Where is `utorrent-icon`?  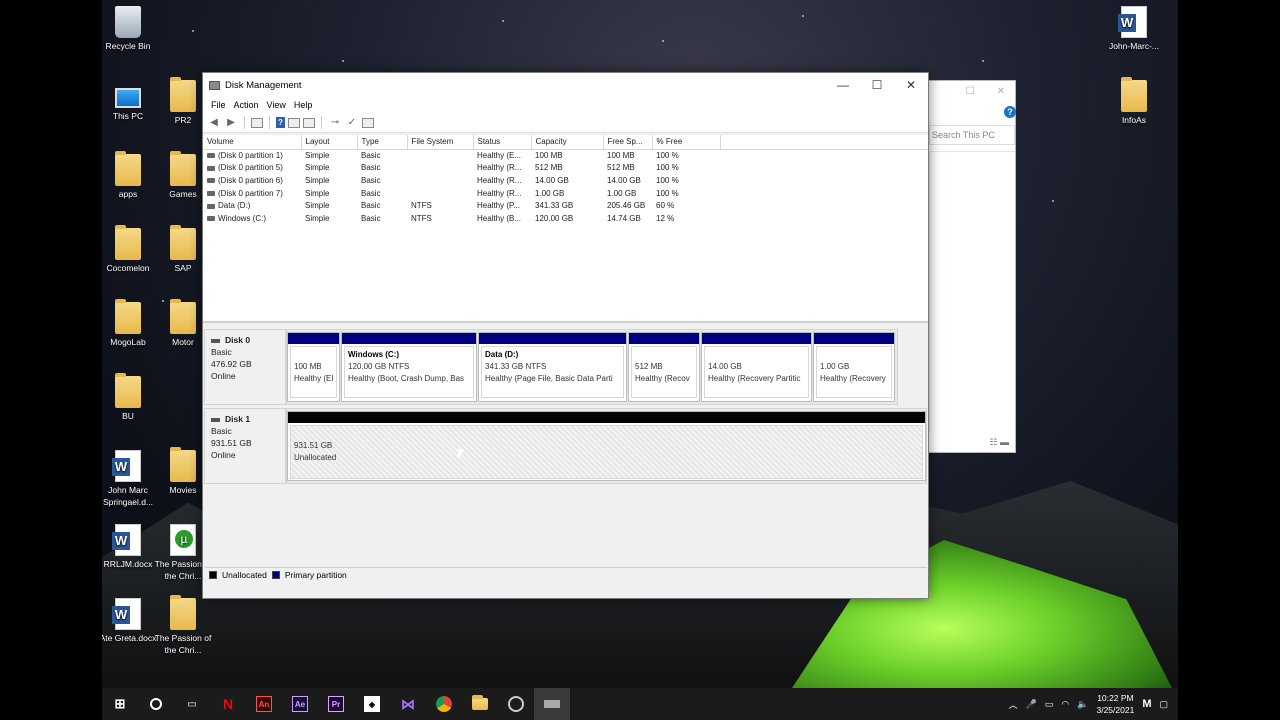
utorrent-icon is located at coordinates (183, 540).